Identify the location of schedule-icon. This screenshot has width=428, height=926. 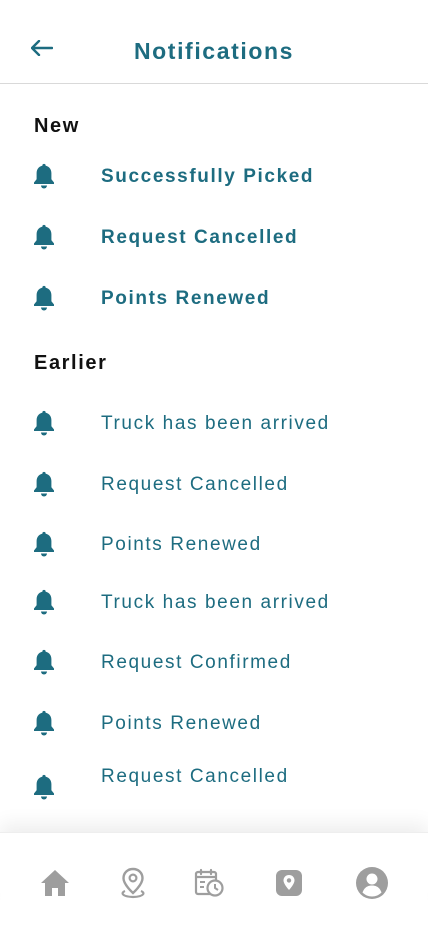
(209, 882).